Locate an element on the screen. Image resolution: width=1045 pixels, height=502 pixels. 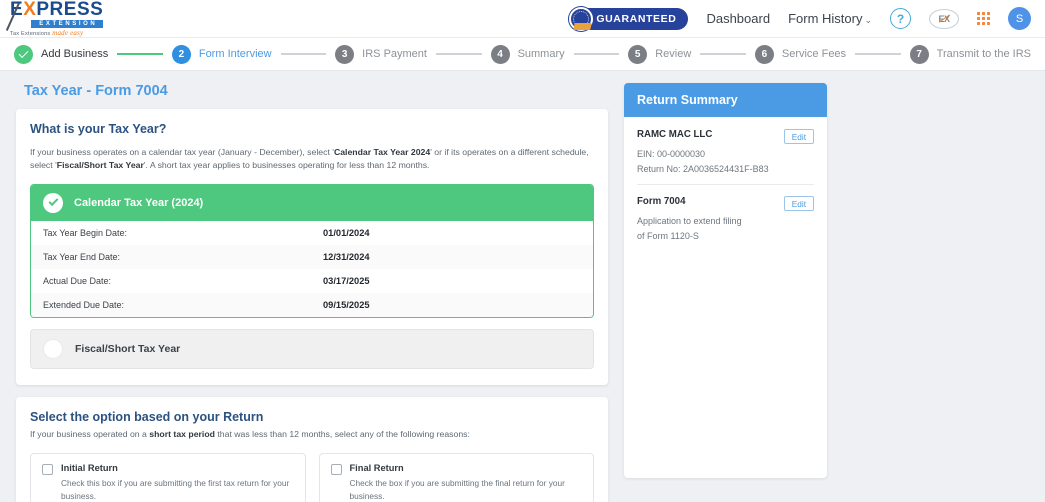
return-option-title: Final Return is located at coordinates (376, 468).